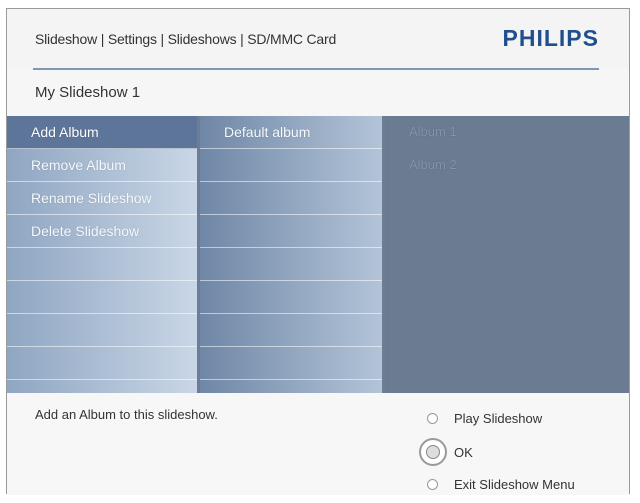 This screenshot has width=640, height=503. What do you see at coordinates (91, 198) in the screenshot?
I see `menu-item-label: Rename Slideshow` at bounding box center [91, 198].